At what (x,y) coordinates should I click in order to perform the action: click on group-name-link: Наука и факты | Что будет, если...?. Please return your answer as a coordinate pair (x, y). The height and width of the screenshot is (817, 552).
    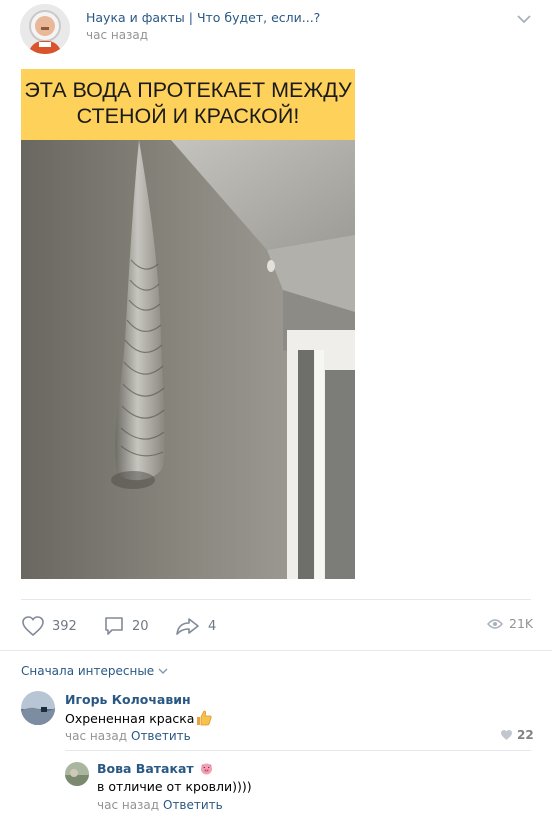
    Looking at the image, I should click on (203, 17).